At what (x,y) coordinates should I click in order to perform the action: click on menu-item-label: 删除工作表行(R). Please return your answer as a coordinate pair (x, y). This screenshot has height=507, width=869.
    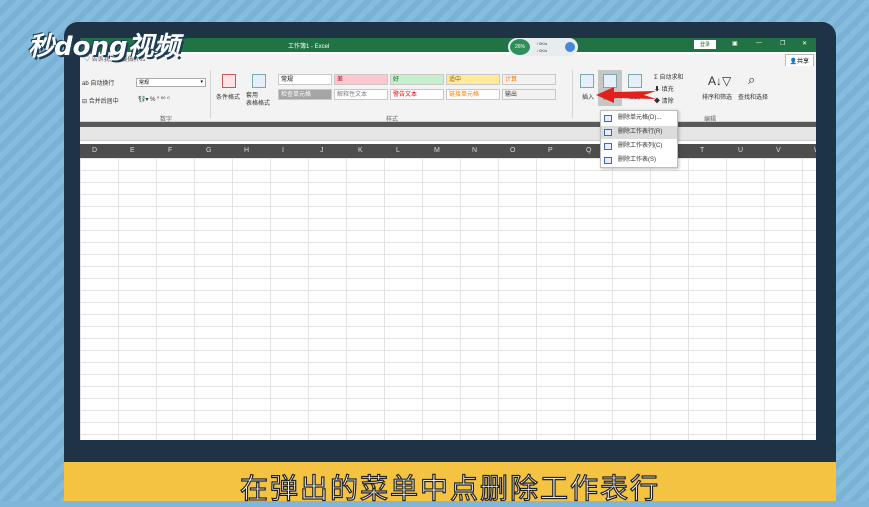
    Looking at the image, I should click on (640, 132).